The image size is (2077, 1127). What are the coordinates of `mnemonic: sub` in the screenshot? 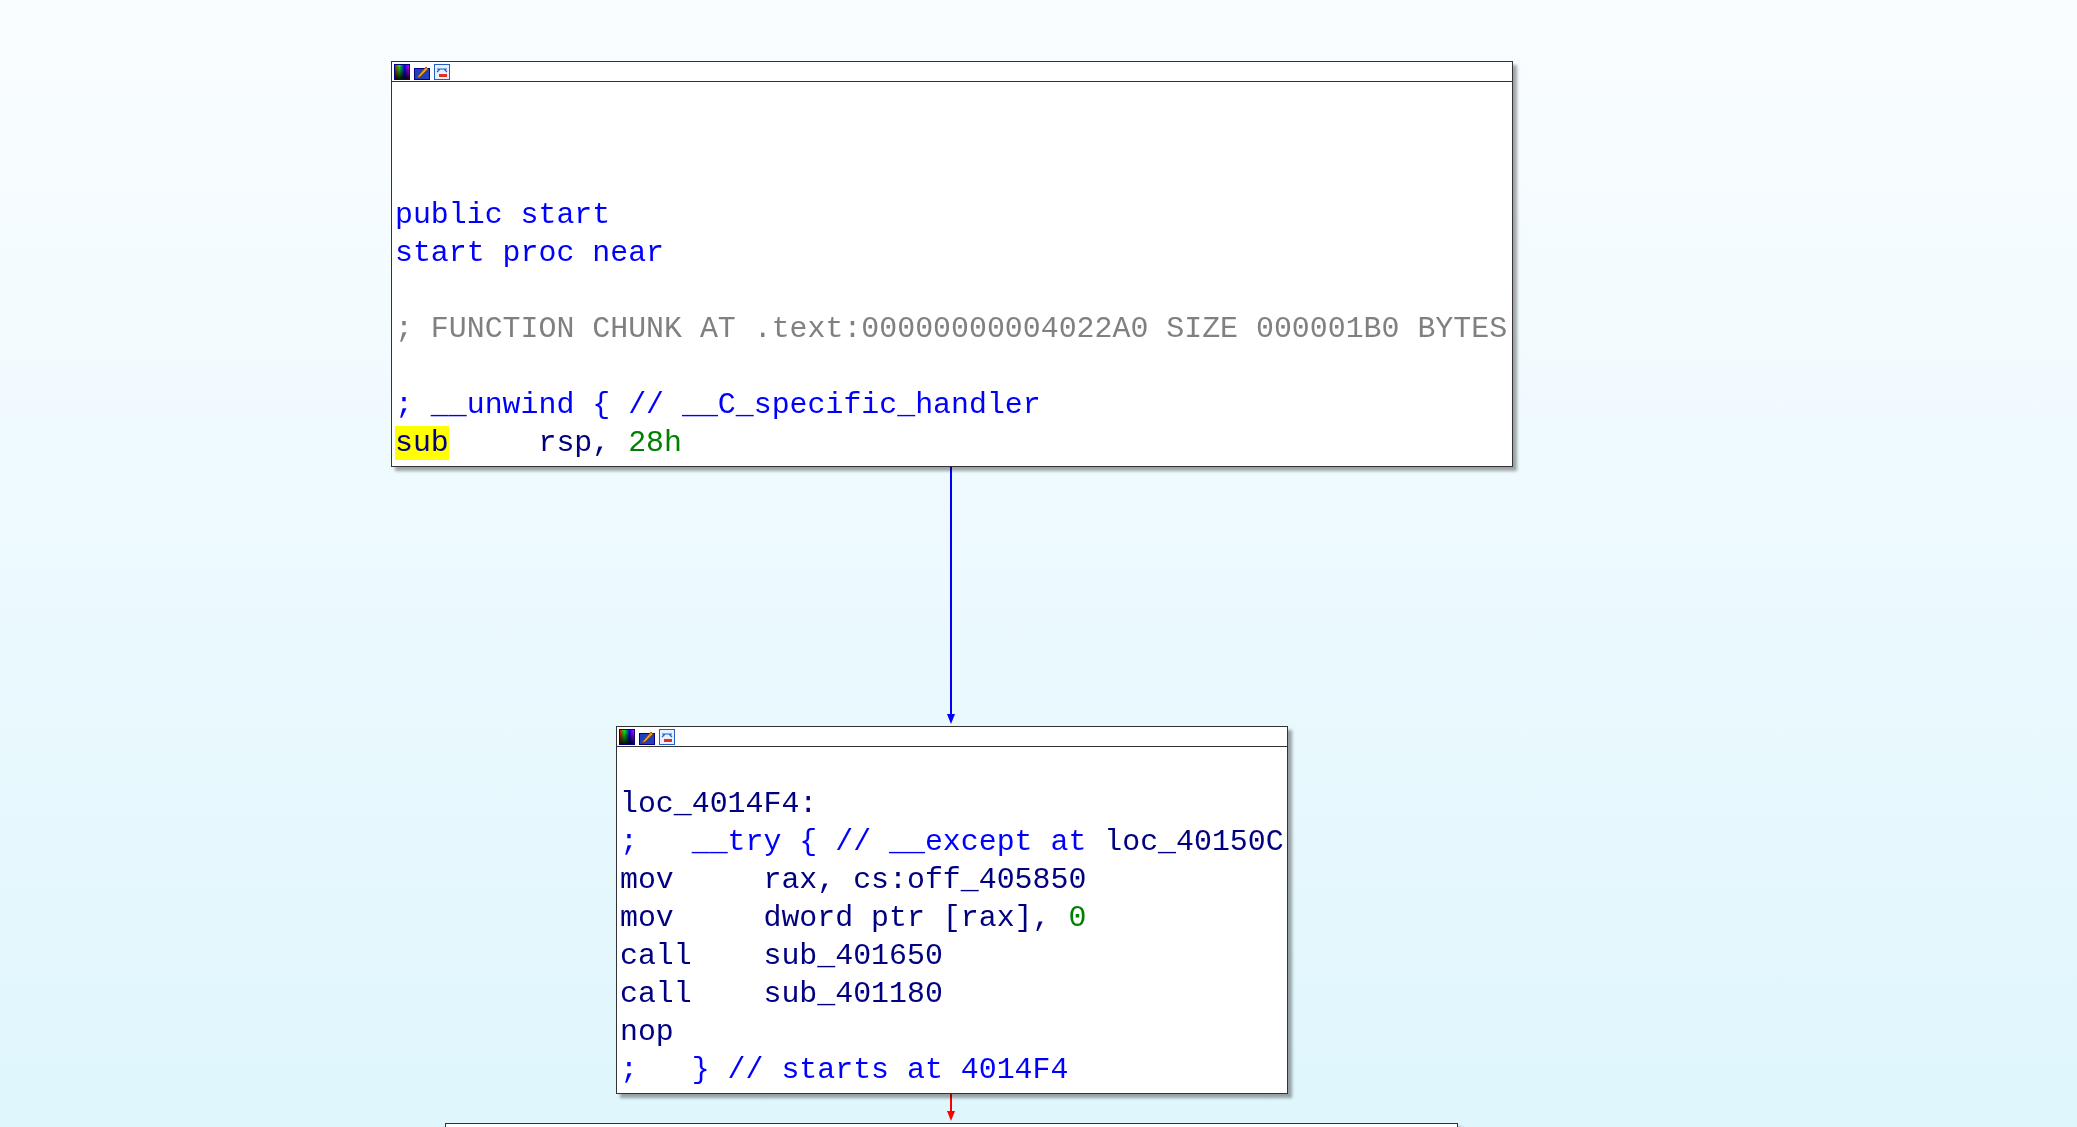 It's located at (422, 443).